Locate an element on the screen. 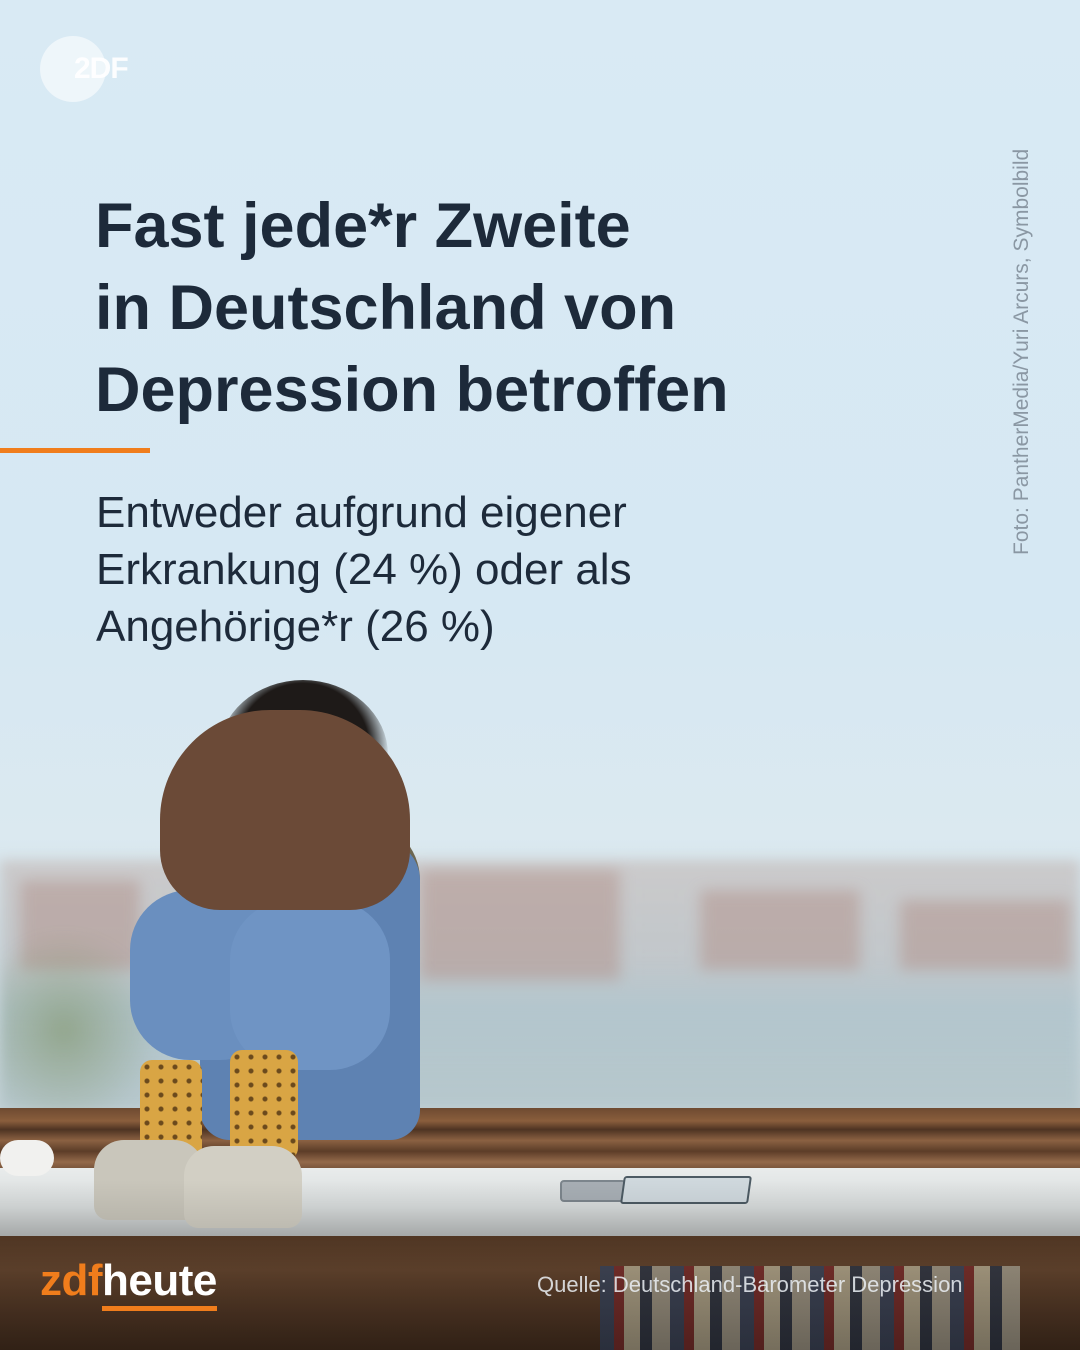 The width and height of the screenshot is (1080, 1350). brand-part-heute: heute is located at coordinates (159, 1280).